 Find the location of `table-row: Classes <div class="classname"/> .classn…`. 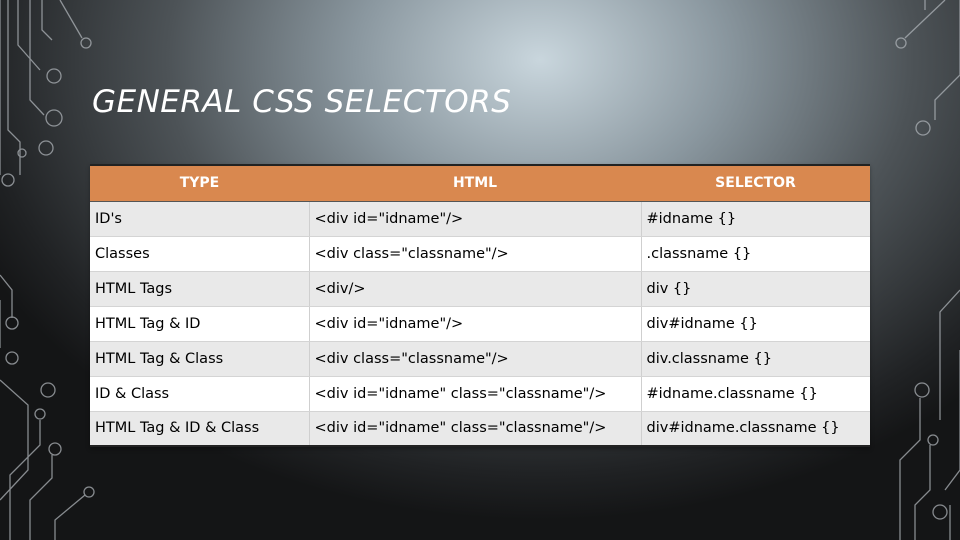

table-row: Classes <div class="classname"/> .classn… is located at coordinates (480, 254).